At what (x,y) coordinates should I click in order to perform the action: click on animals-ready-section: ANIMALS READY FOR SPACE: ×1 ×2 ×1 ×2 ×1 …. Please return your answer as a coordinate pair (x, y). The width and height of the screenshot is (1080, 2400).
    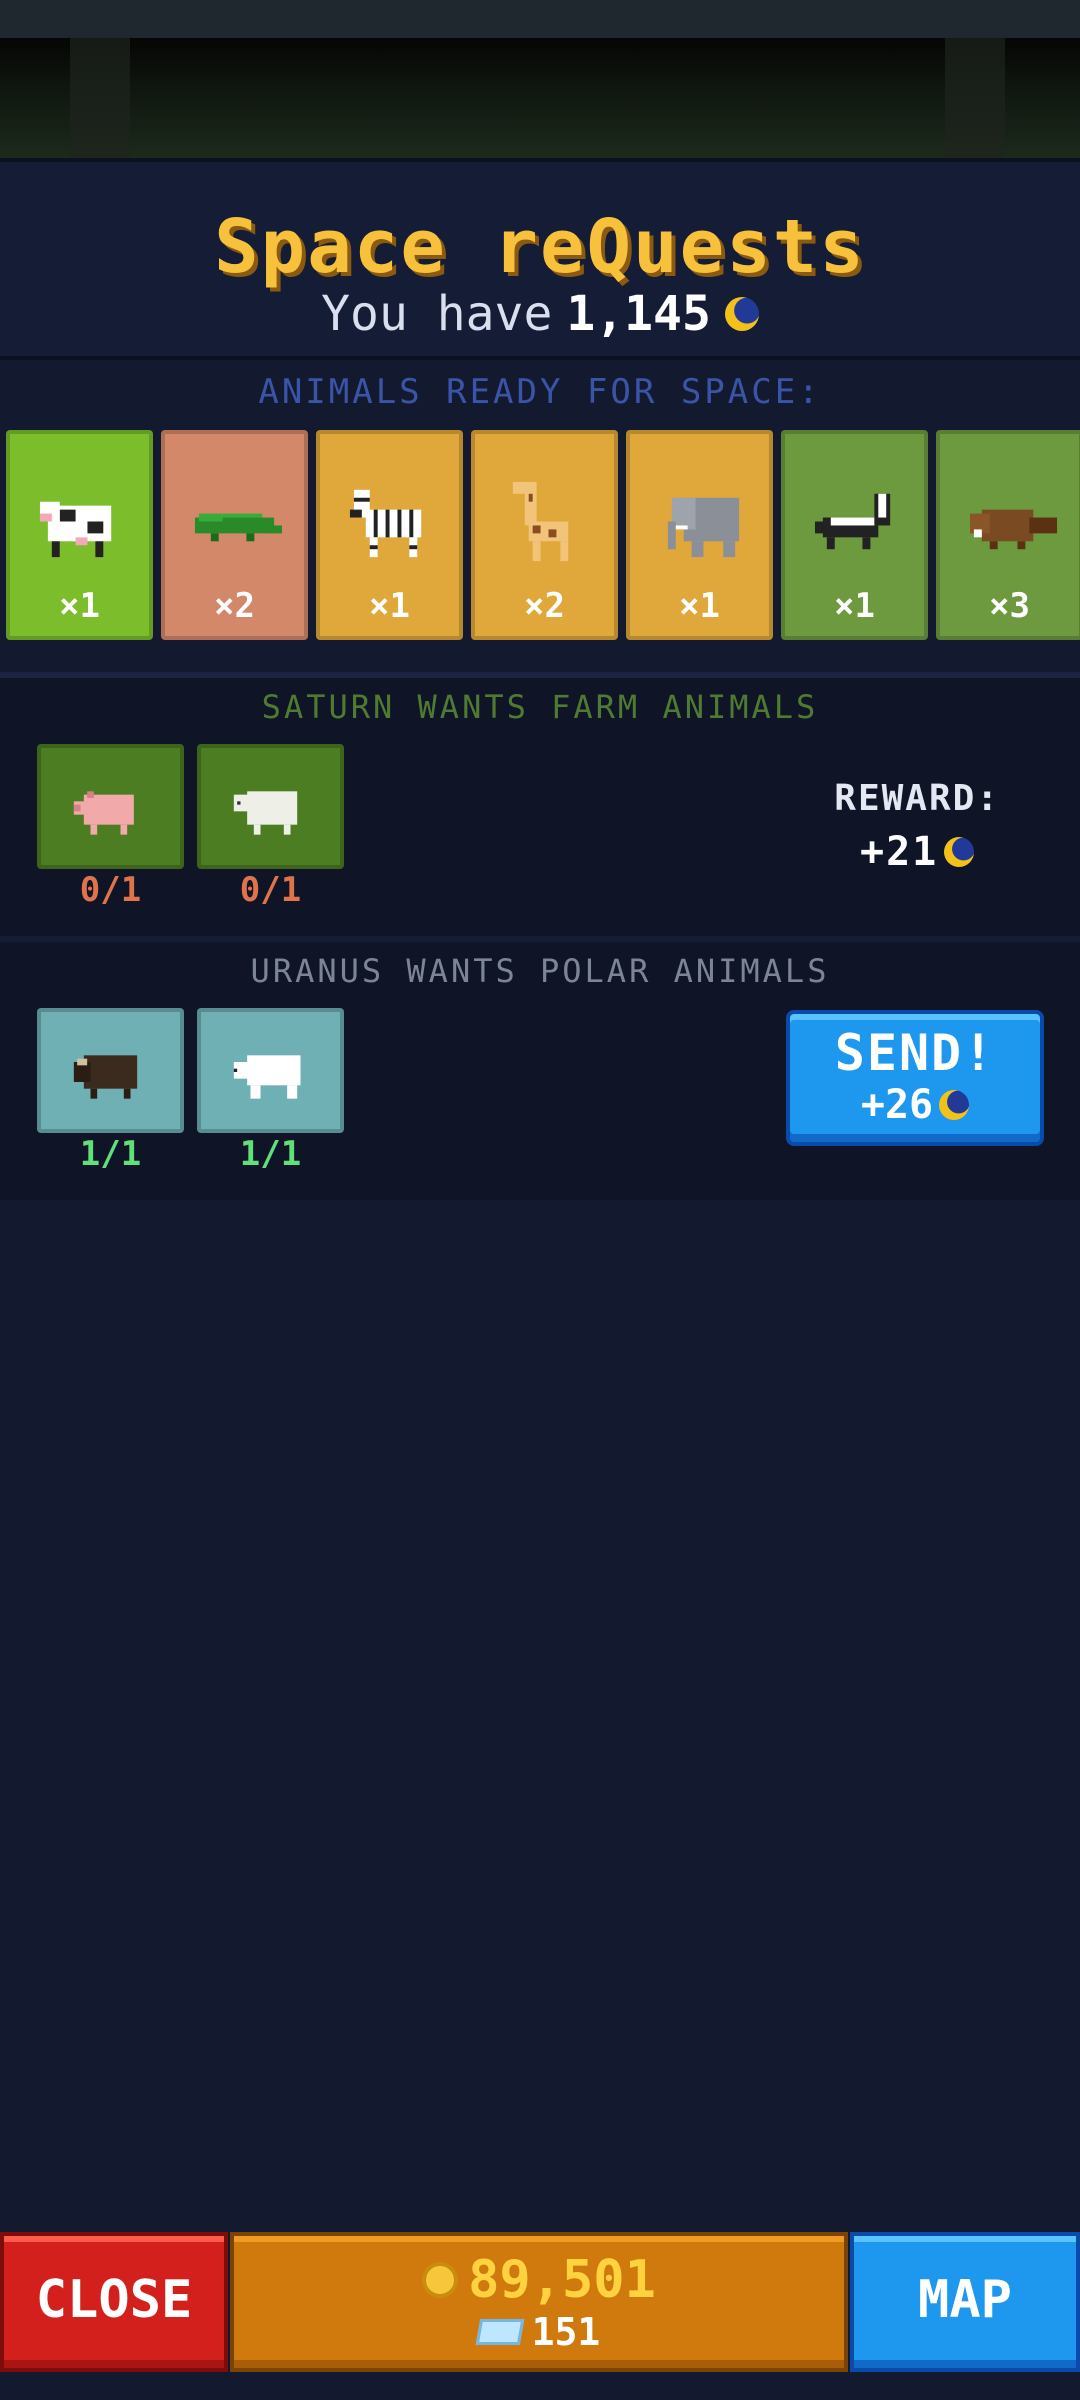
    Looking at the image, I should click on (540, 517).